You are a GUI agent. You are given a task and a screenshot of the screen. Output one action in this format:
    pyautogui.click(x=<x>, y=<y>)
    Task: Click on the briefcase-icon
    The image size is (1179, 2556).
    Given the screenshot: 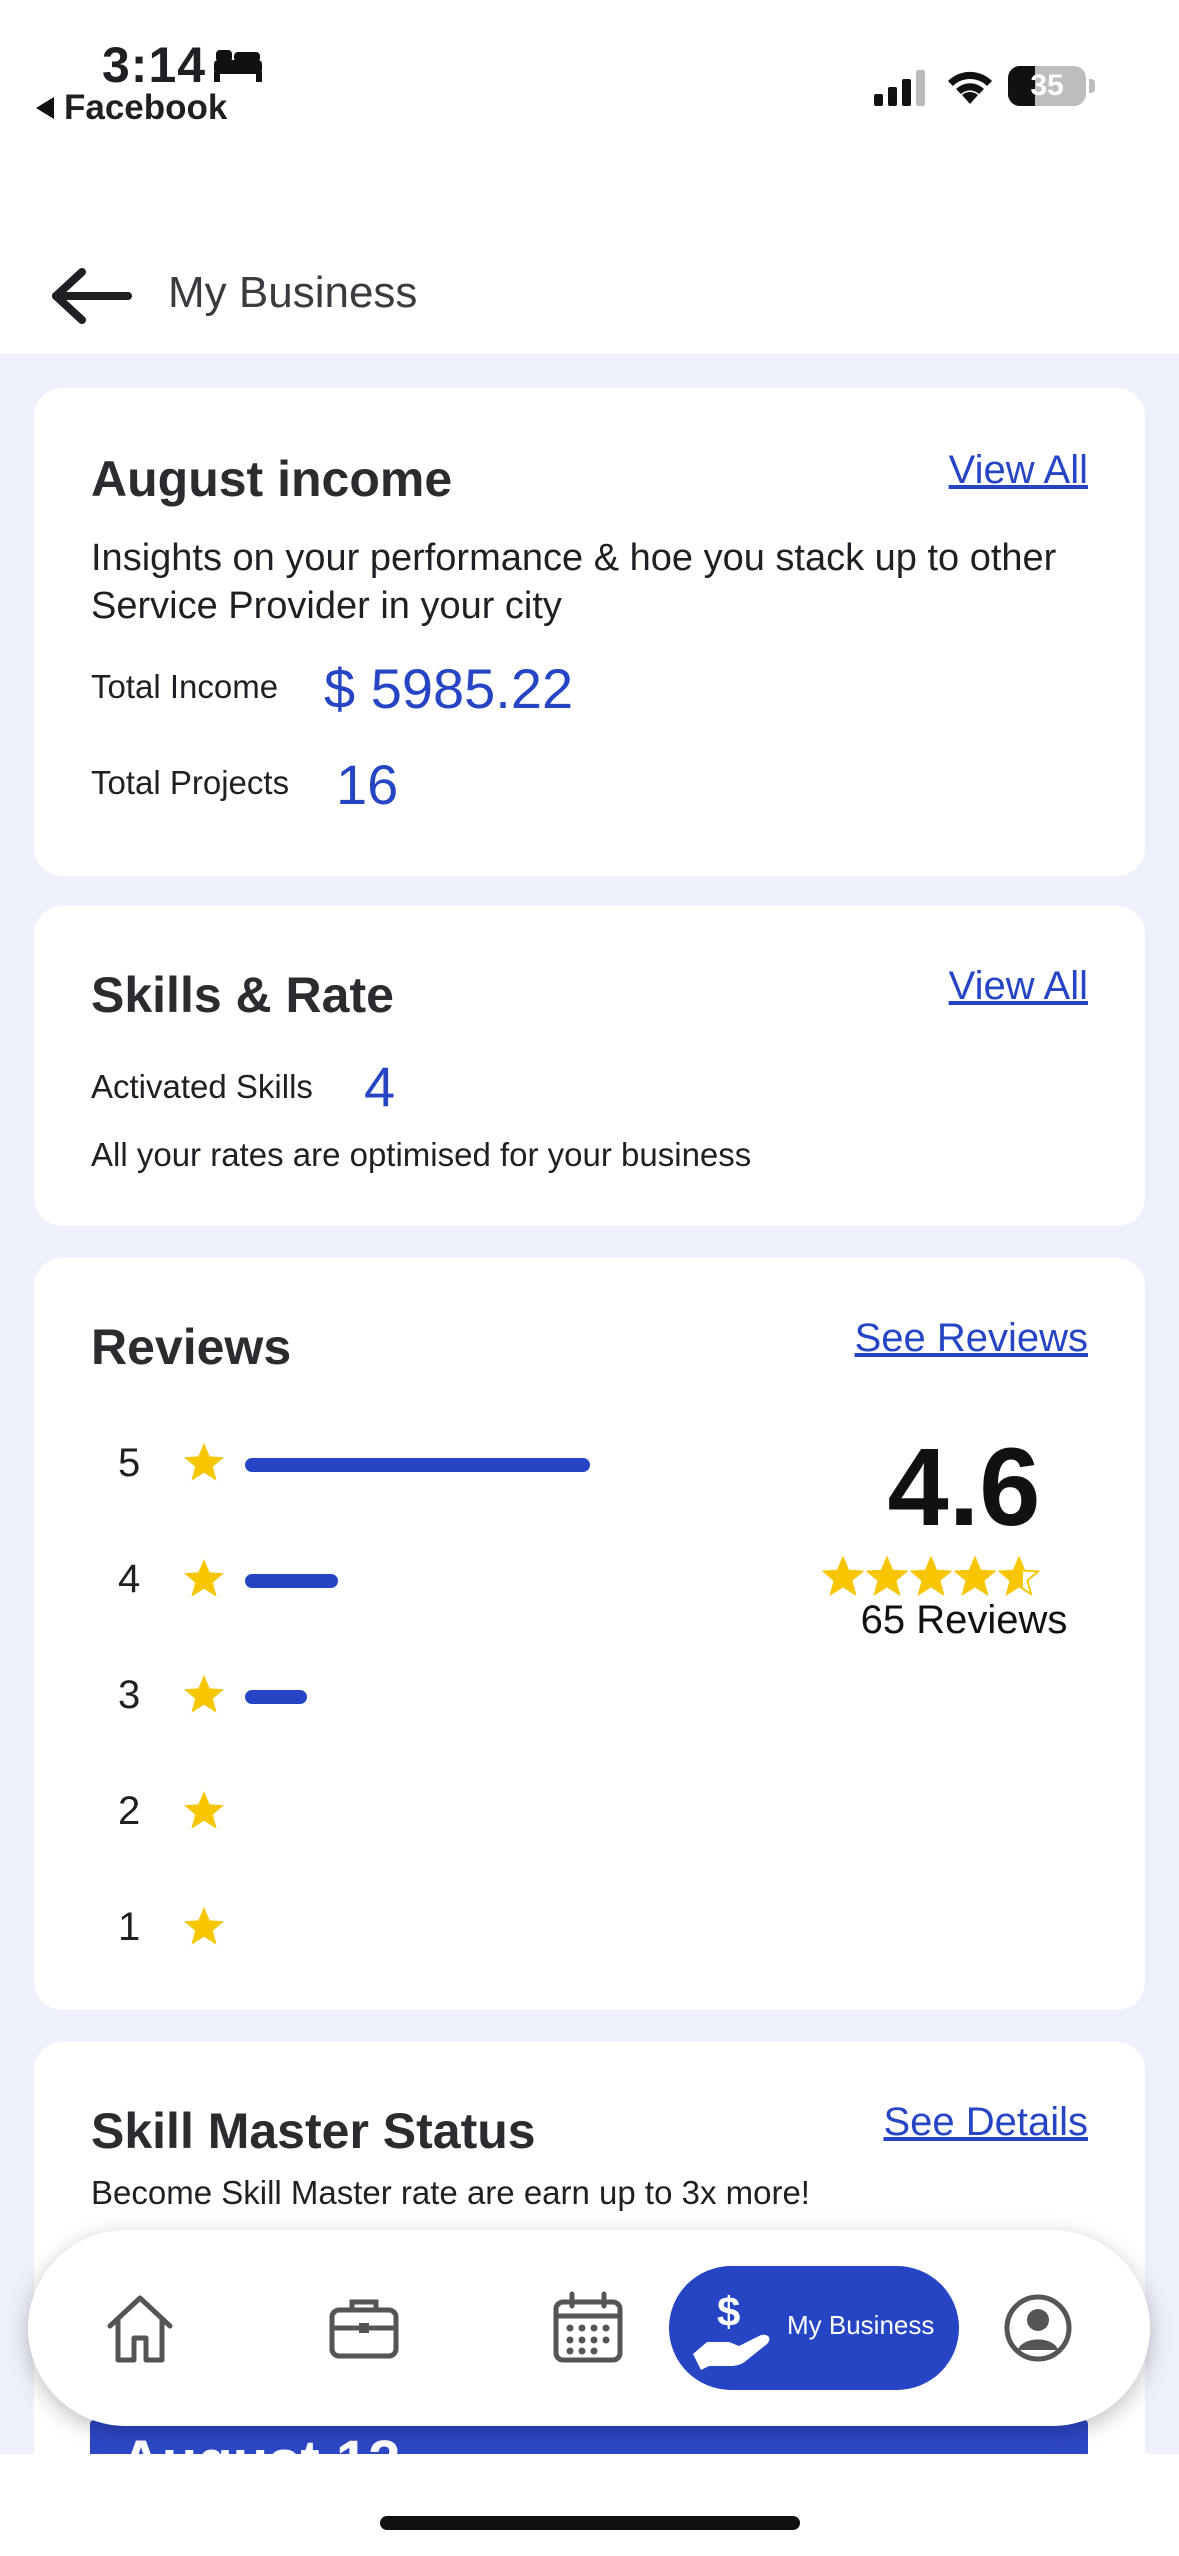 What is the action you would take?
    pyautogui.click(x=364, y=2328)
    